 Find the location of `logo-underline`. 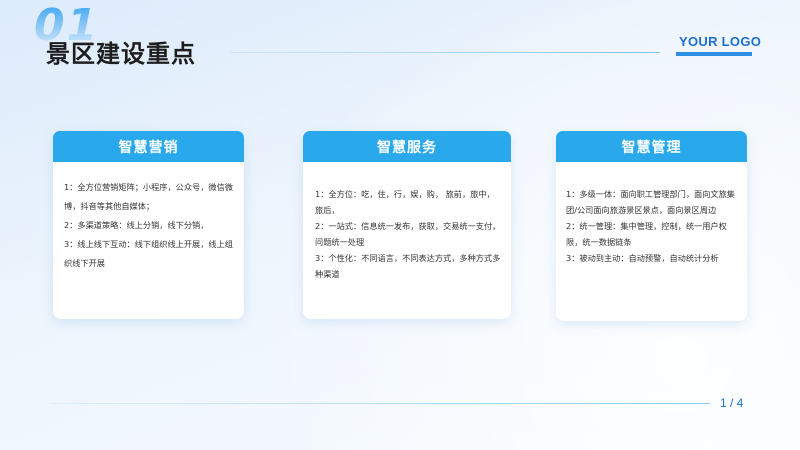

logo-underline is located at coordinates (714, 54).